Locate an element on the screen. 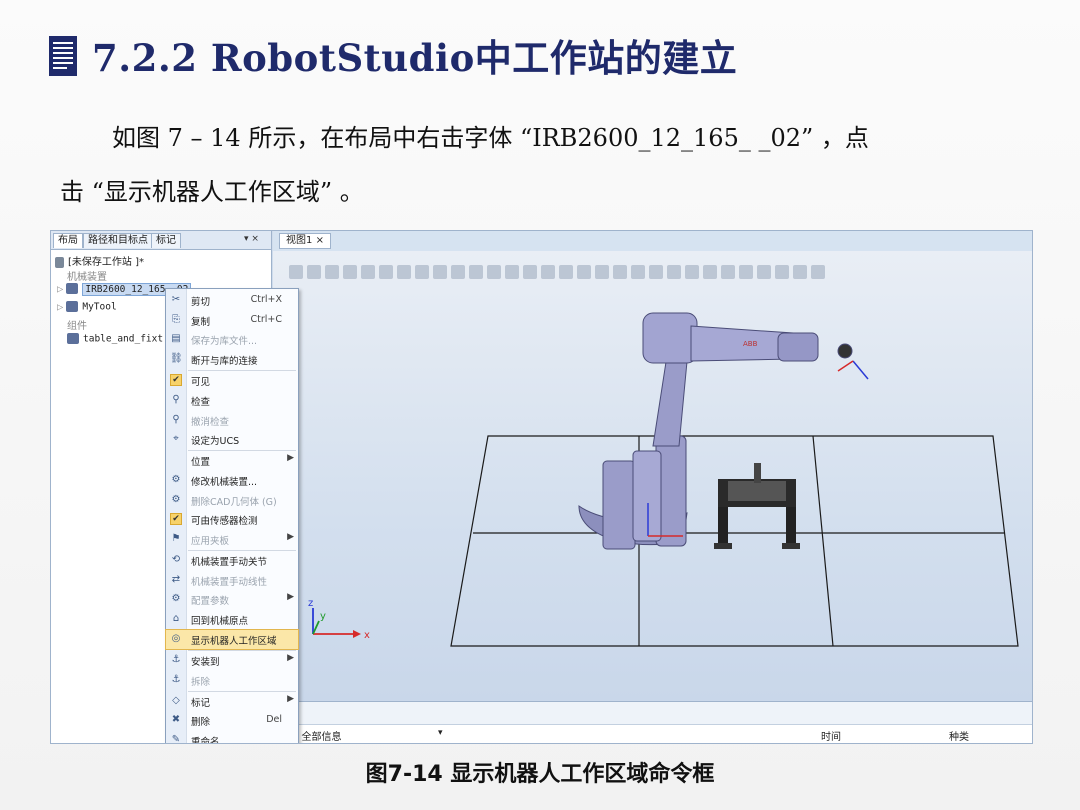  menu-item-shortcut: Del is located at coordinates (274, 720).